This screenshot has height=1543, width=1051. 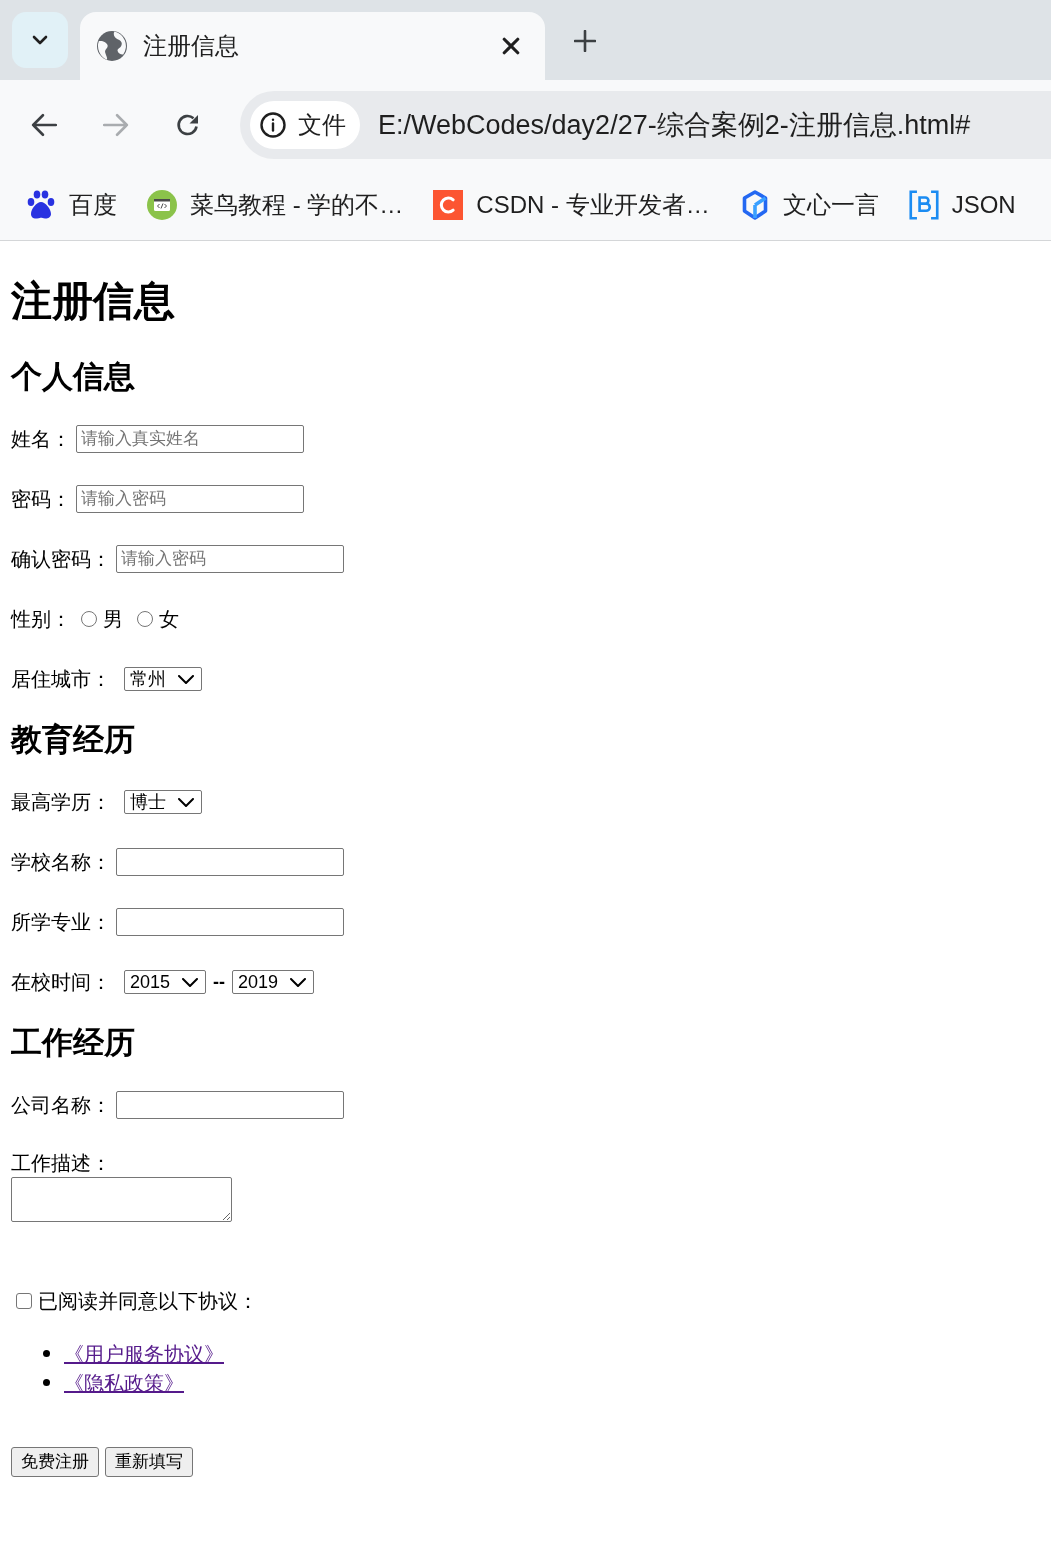 What do you see at coordinates (511, 46) in the screenshot?
I see `close-icon` at bounding box center [511, 46].